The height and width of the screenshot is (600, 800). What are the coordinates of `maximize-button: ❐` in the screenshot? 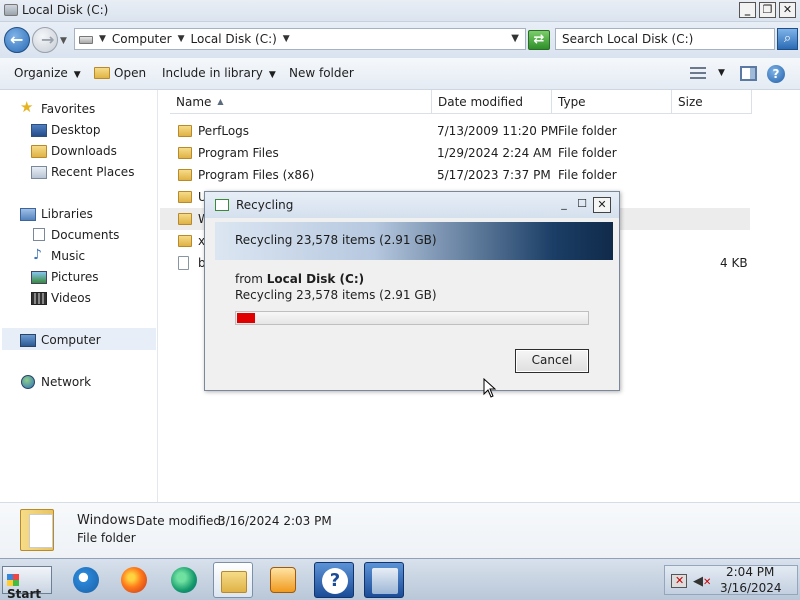 It's located at (767, 10).